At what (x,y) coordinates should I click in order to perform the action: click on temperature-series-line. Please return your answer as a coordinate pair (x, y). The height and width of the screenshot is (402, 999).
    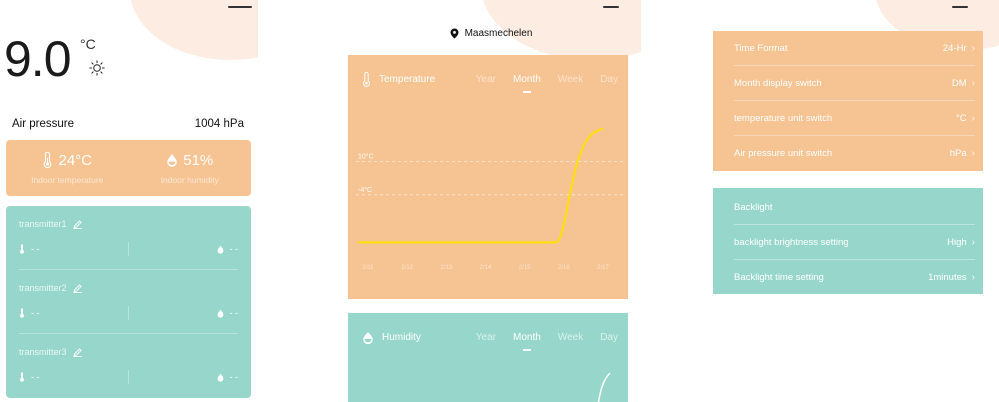
    Looking at the image, I should click on (481, 185).